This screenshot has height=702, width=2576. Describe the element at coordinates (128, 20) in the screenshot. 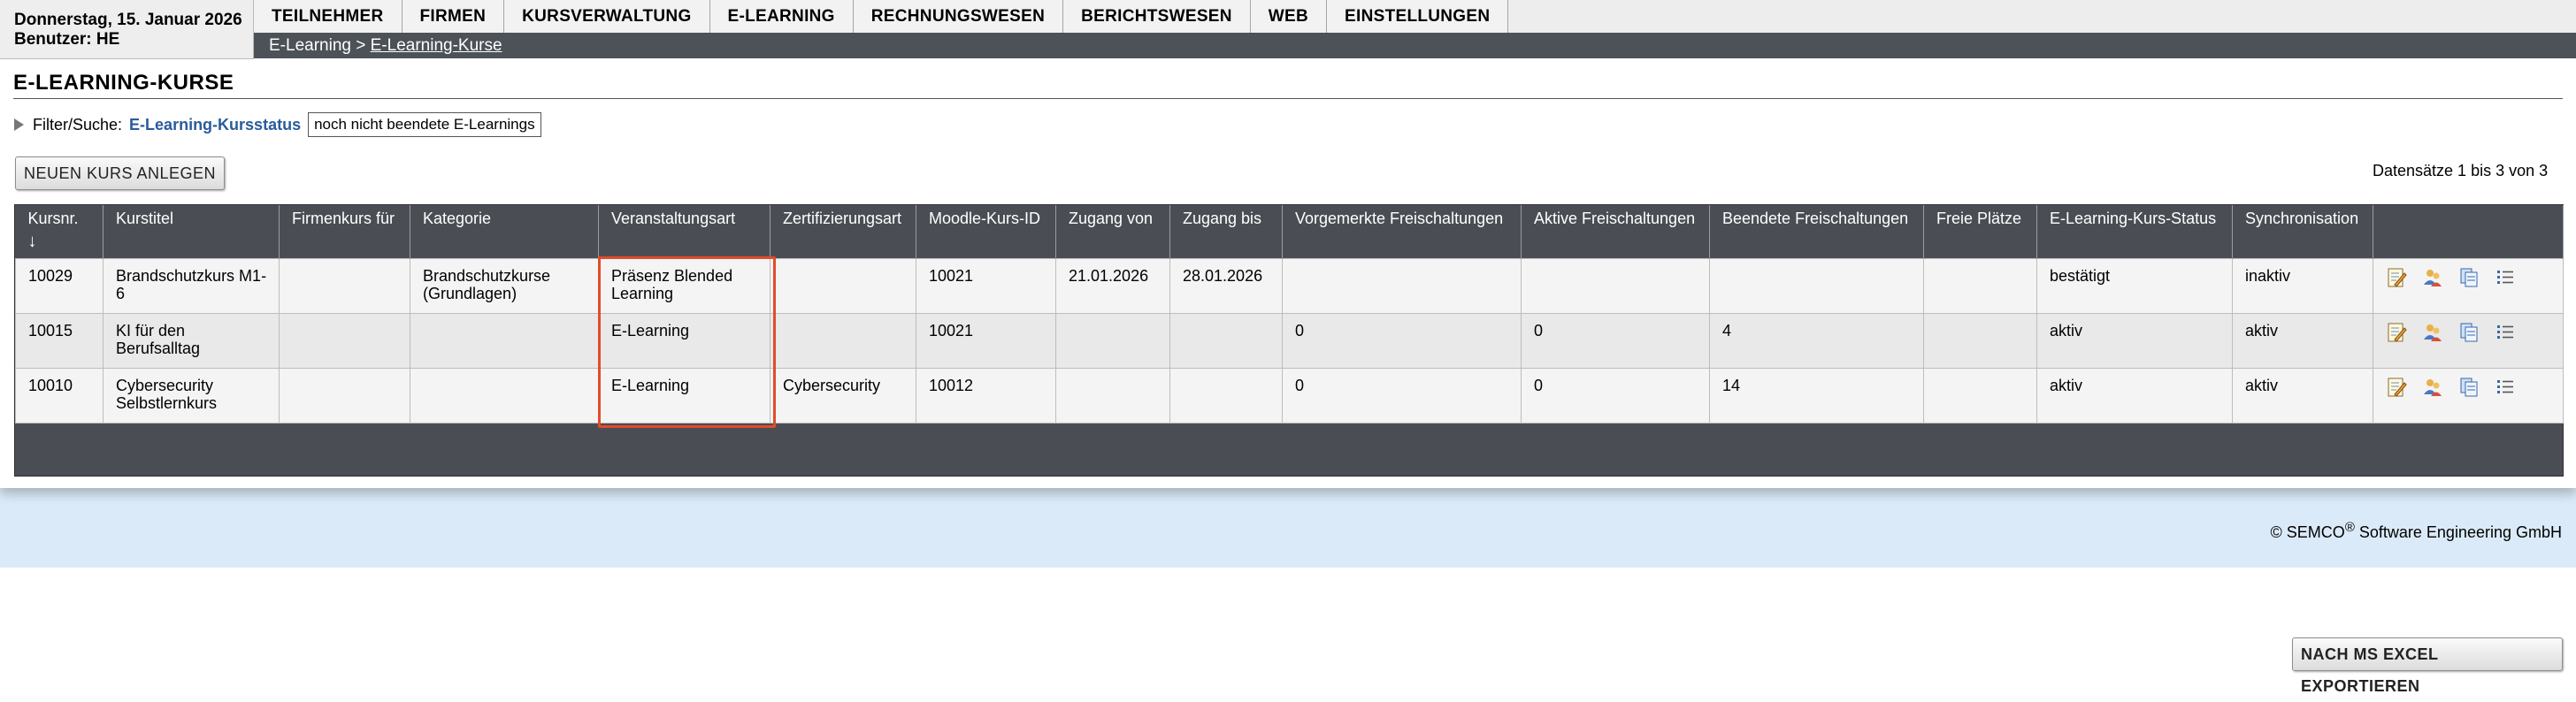

I see `current-date: Donnerstag, 15. Januar 2026` at that location.